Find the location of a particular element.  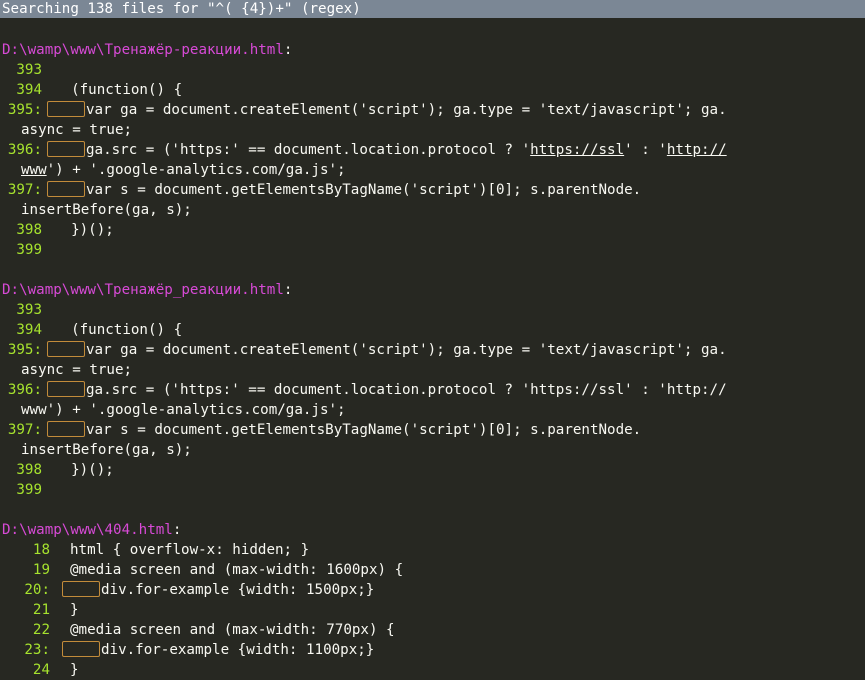

url-link: https://ssl is located at coordinates (577, 150).